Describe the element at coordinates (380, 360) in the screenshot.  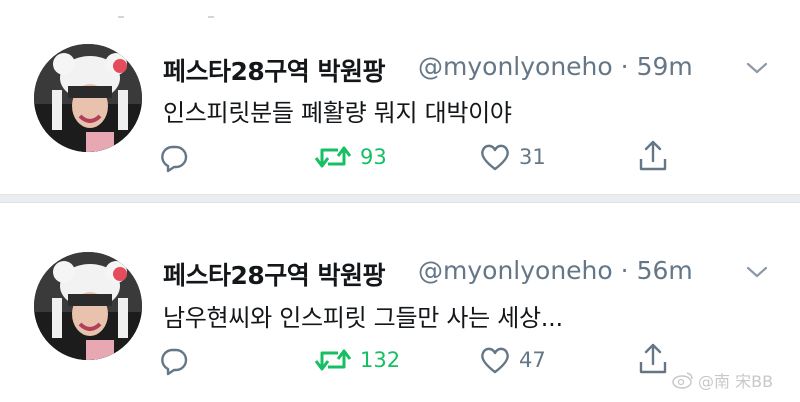
I see `retweet-count: 132` at that location.